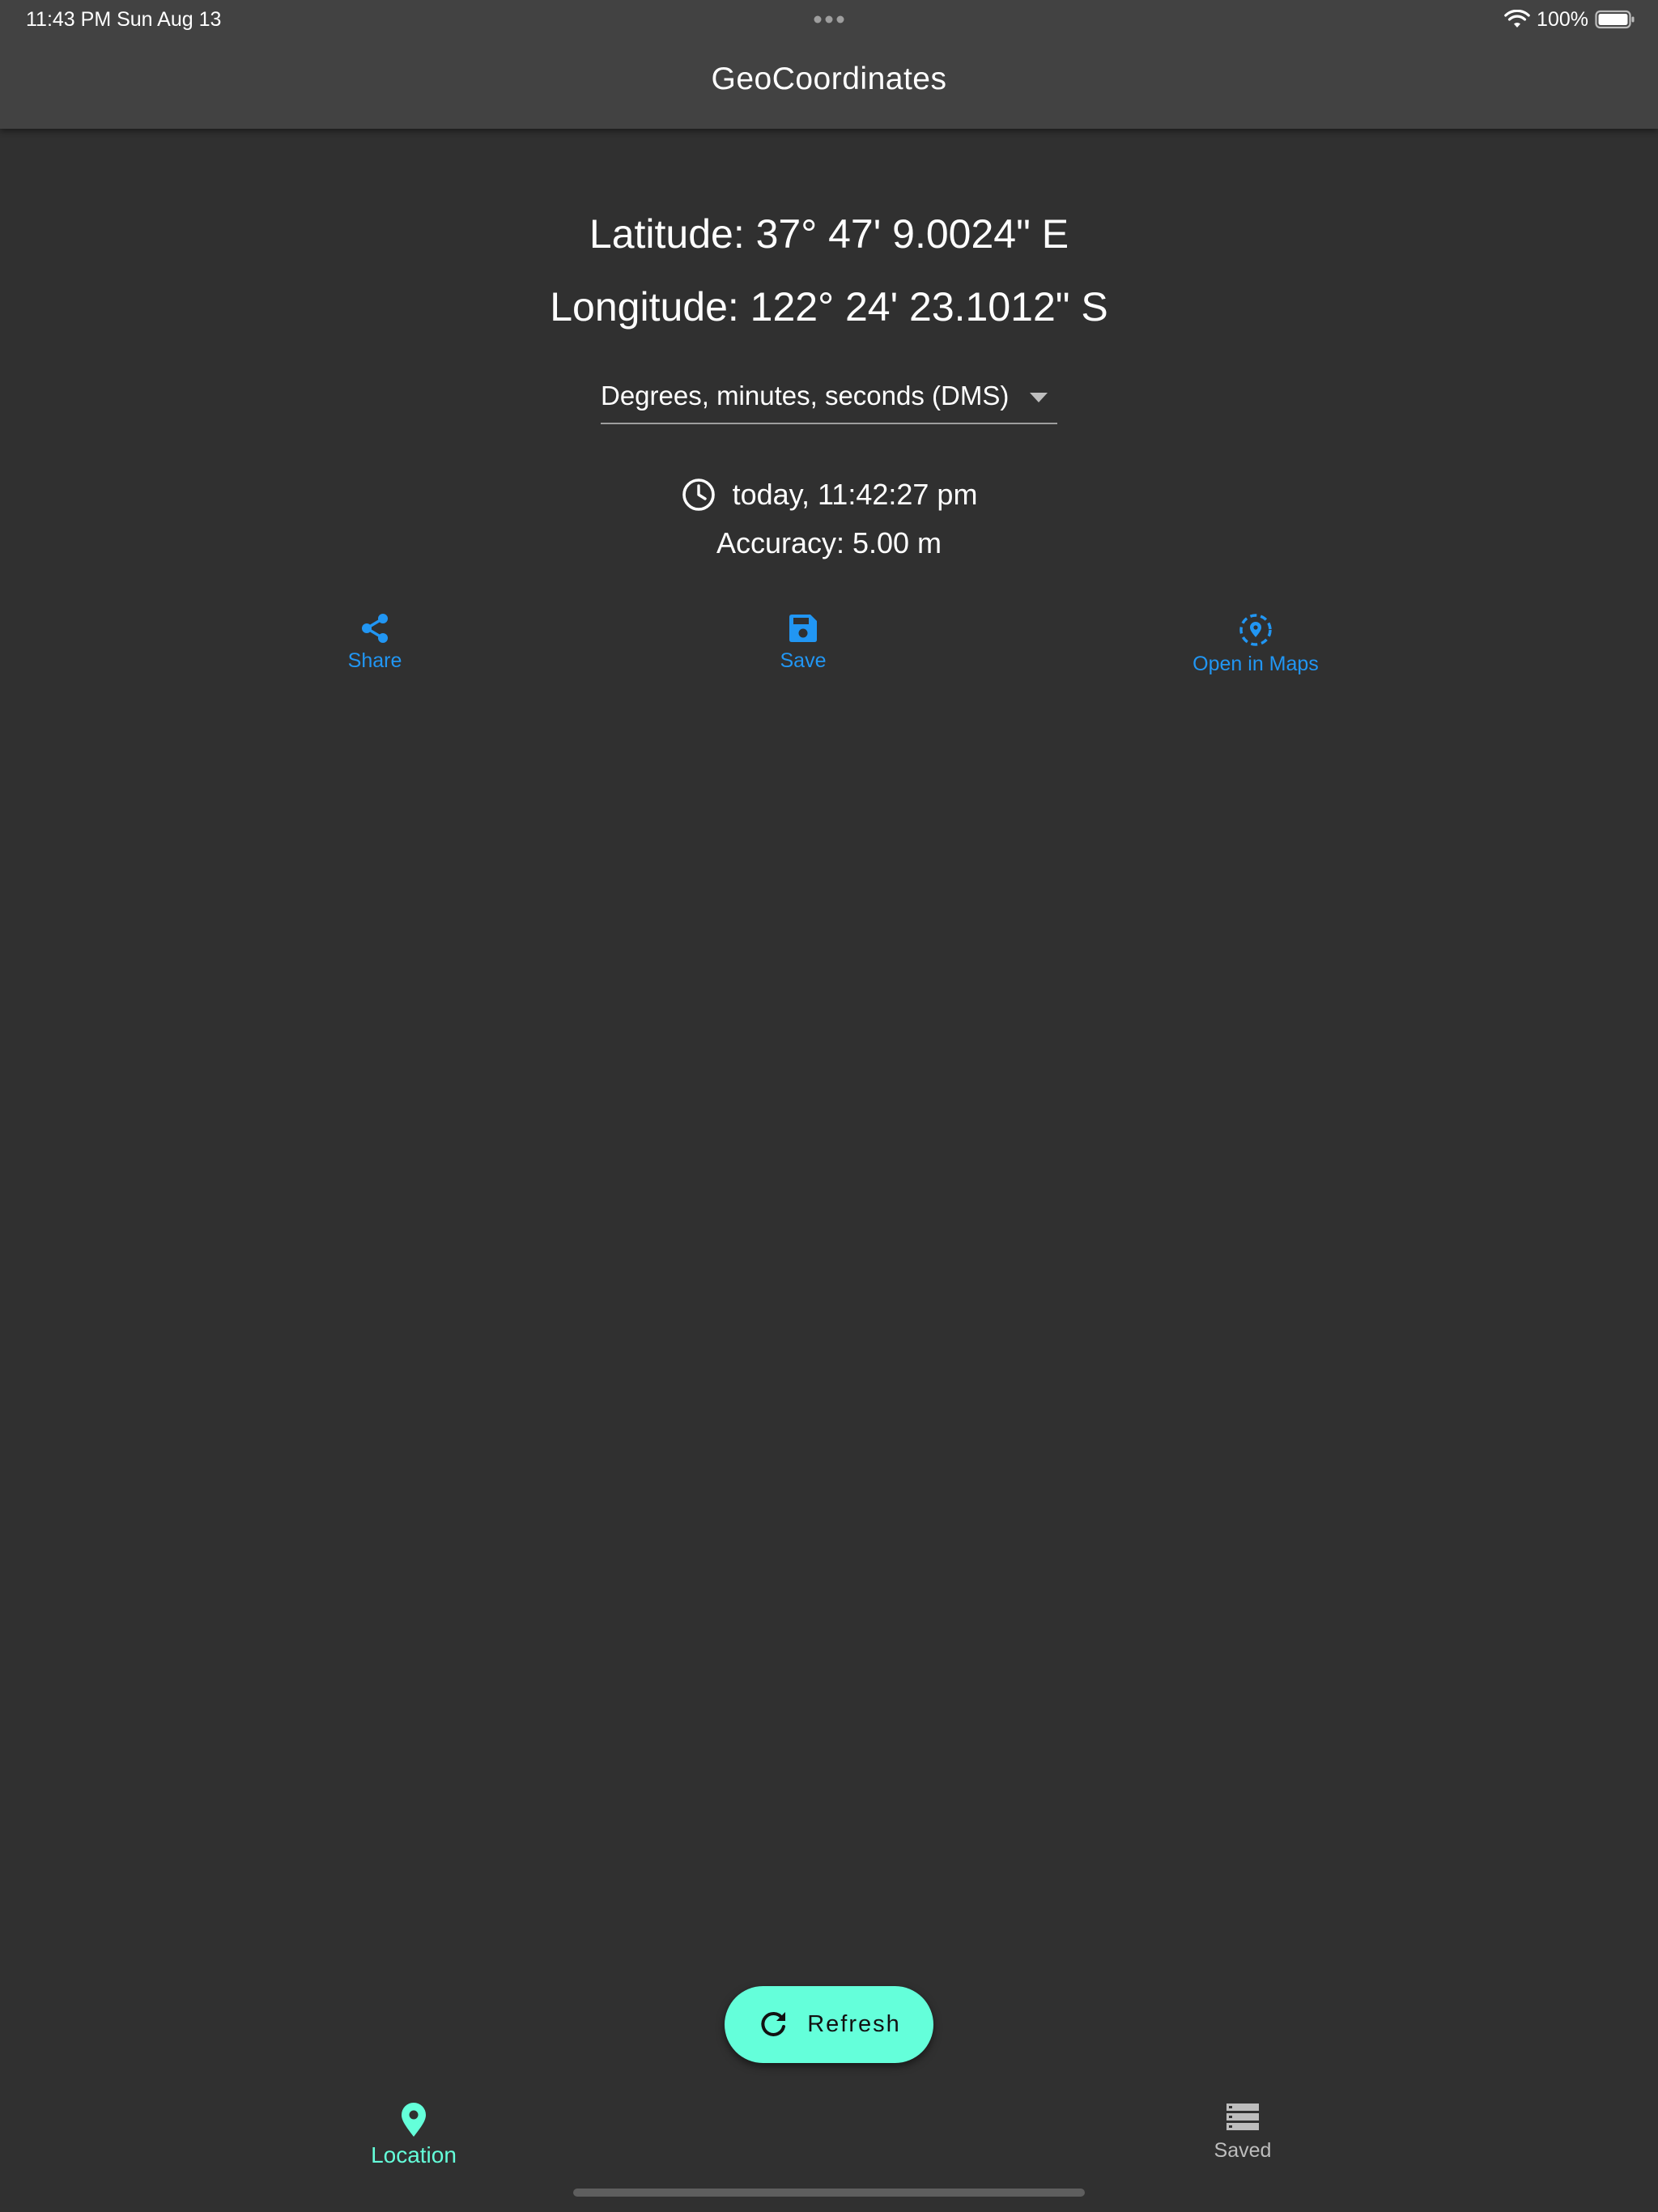 The height and width of the screenshot is (2212, 1658). I want to click on save-label: Save, so click(803, 661).